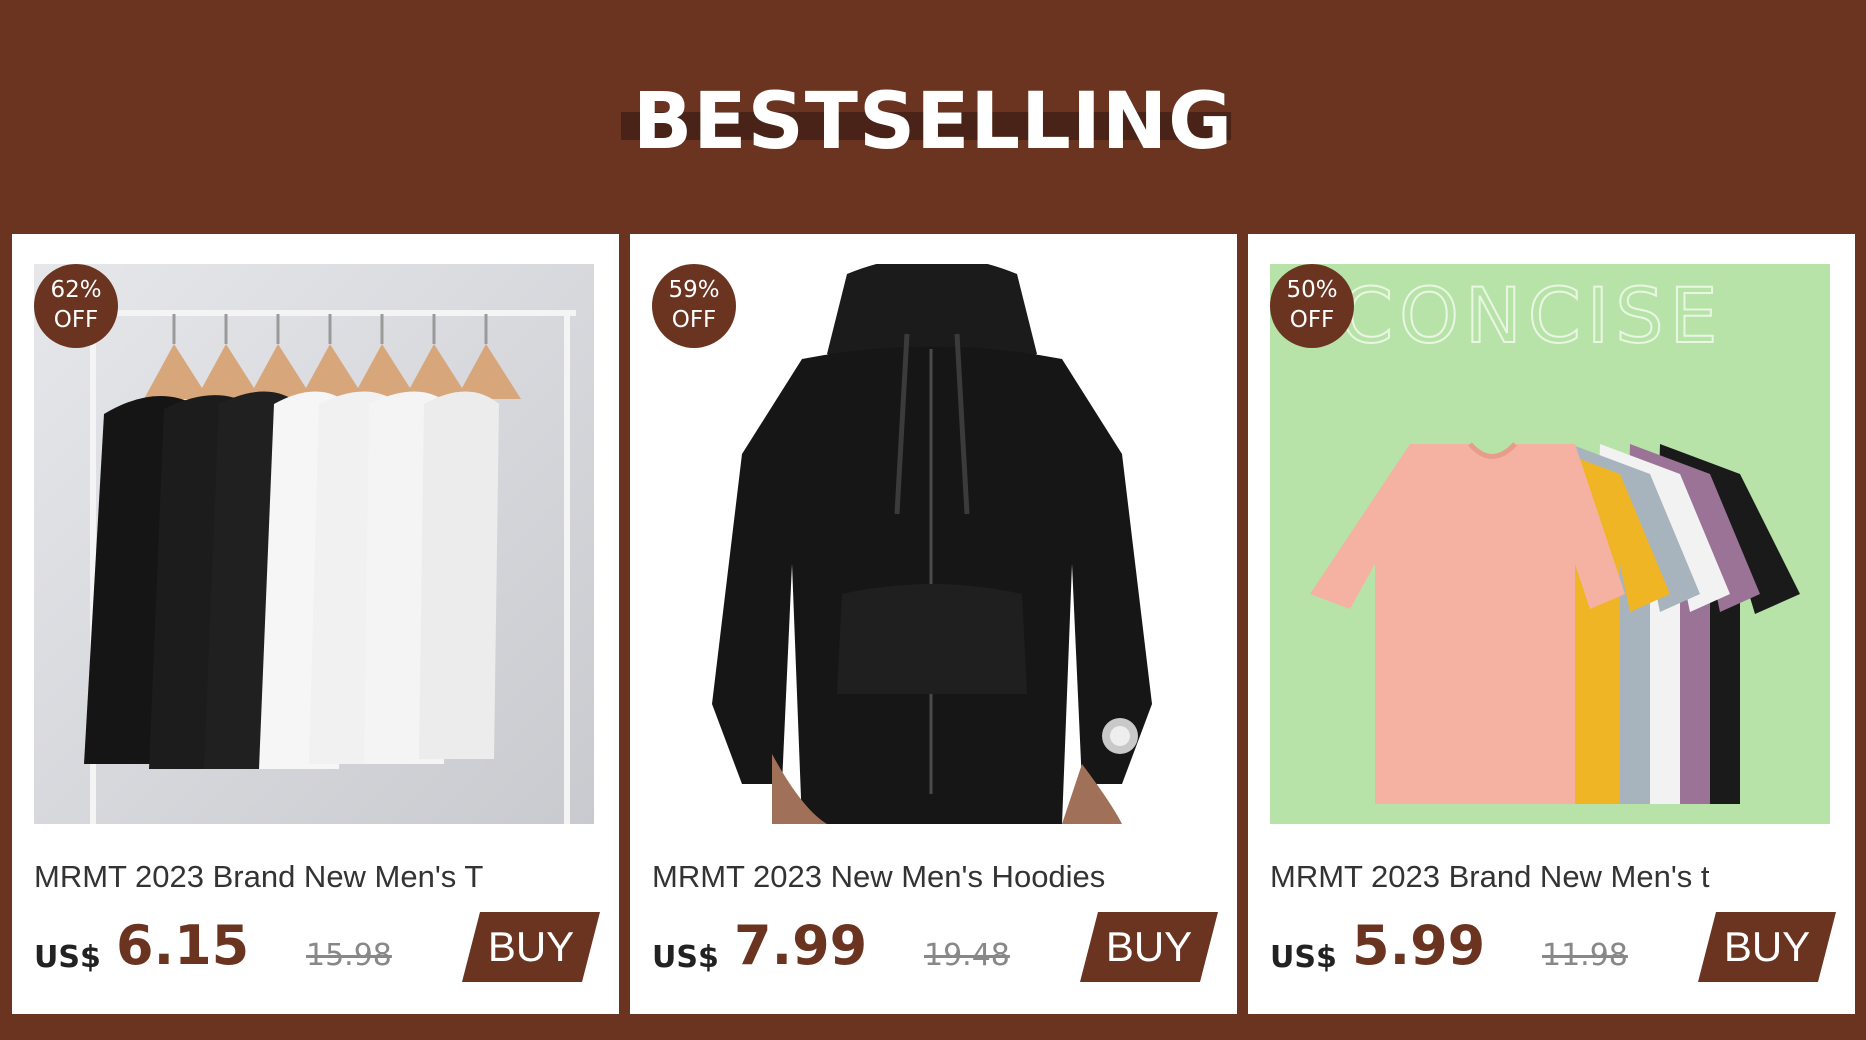  I want to click on discount-badge: 50% OFF, so click(1312, 306).